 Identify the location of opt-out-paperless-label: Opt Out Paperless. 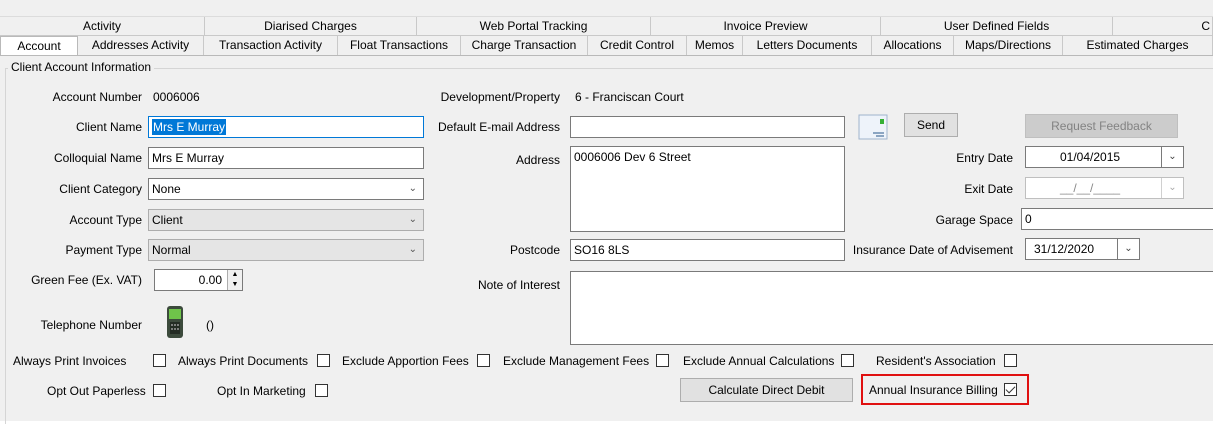
(96, 391).